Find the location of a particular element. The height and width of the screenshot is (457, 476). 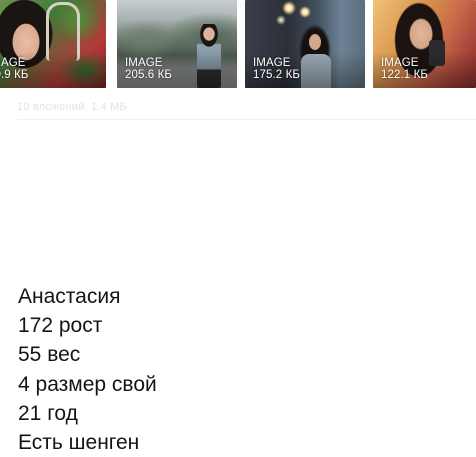

attachment-thumbnail: IMAGE 205.6 КБ is located at coordinates (177, 44).